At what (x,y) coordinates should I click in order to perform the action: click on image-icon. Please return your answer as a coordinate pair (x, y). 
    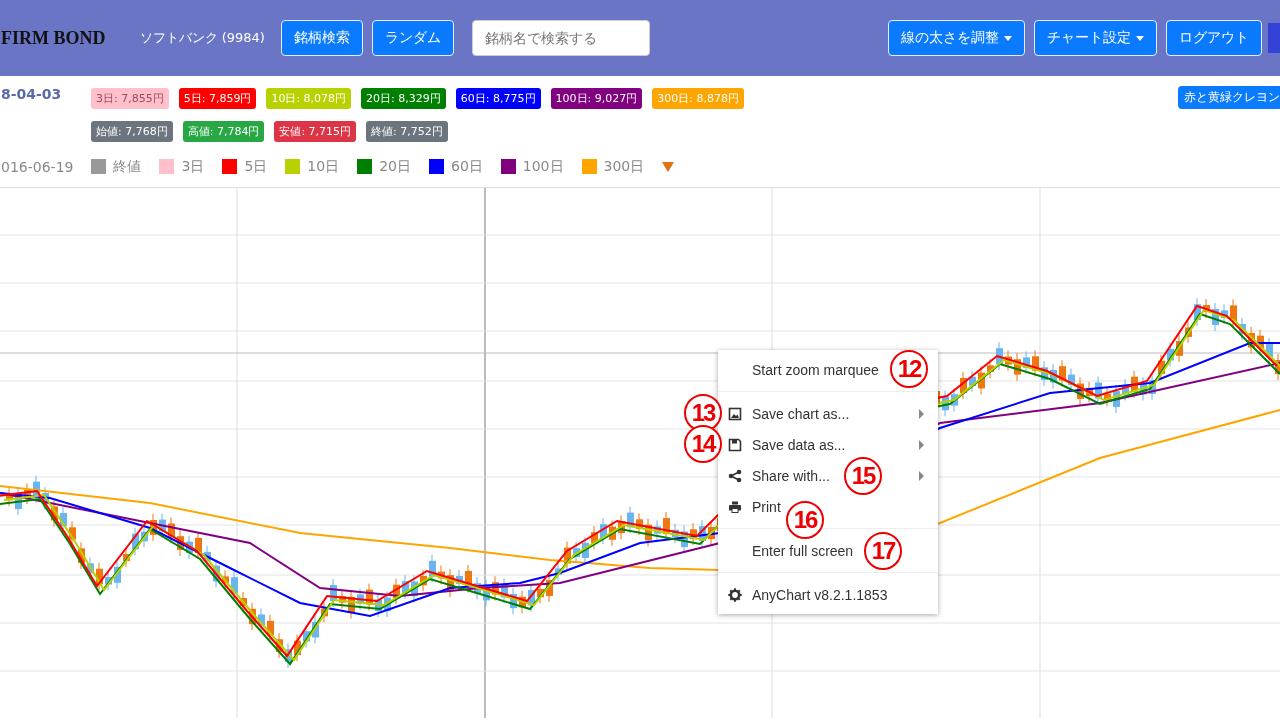
    Looking at the image, I should click on (735, 413).